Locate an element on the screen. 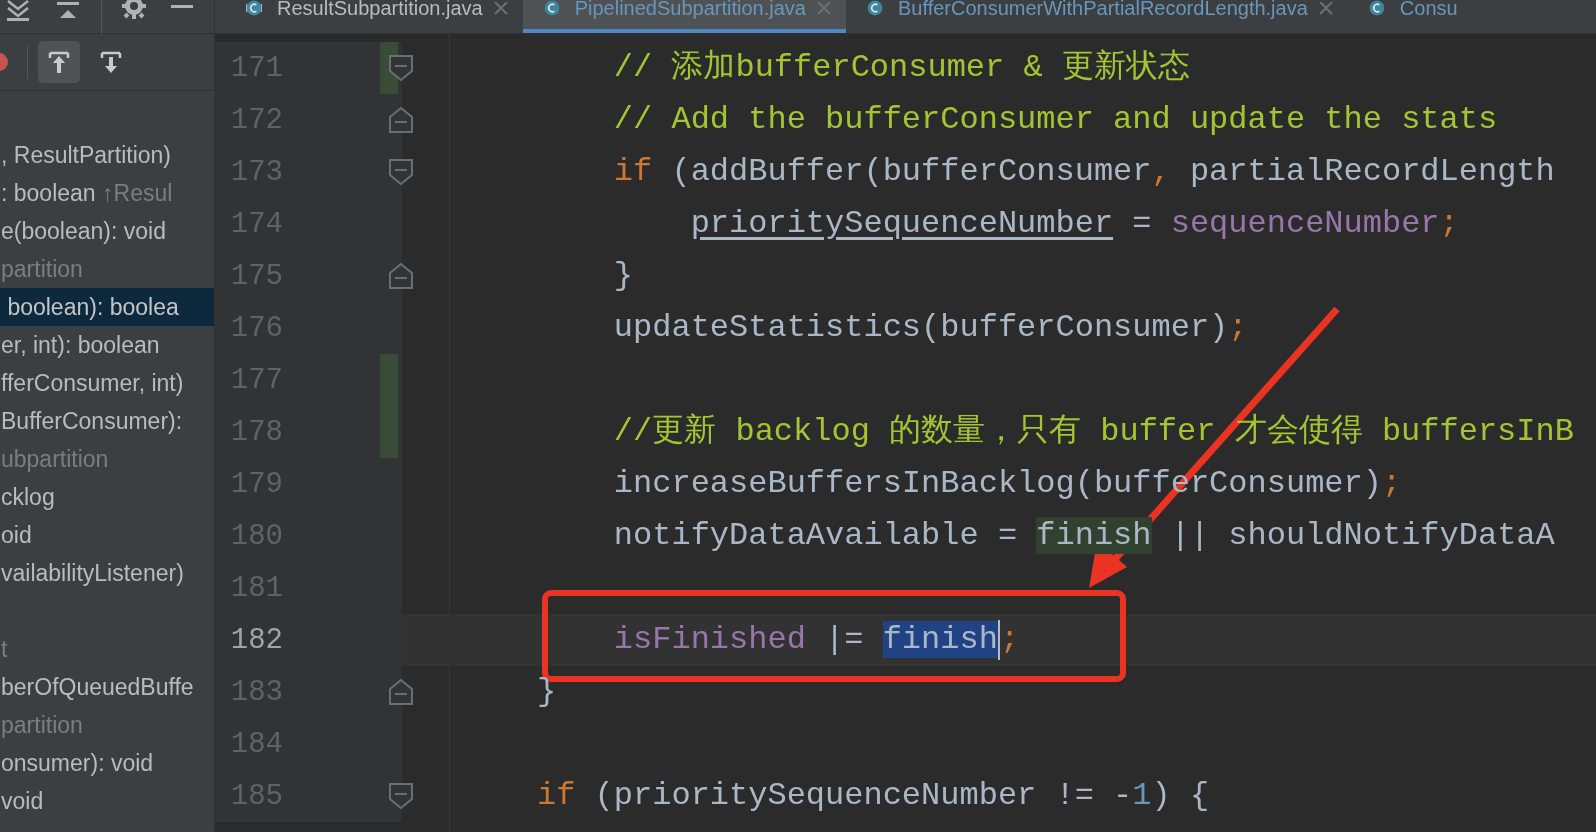 The height and width of the screenshot is (832, 1596). code-line: if (addBuffer(bufferConsumer, partialRecordLength is located at coordinates (1083, 172).